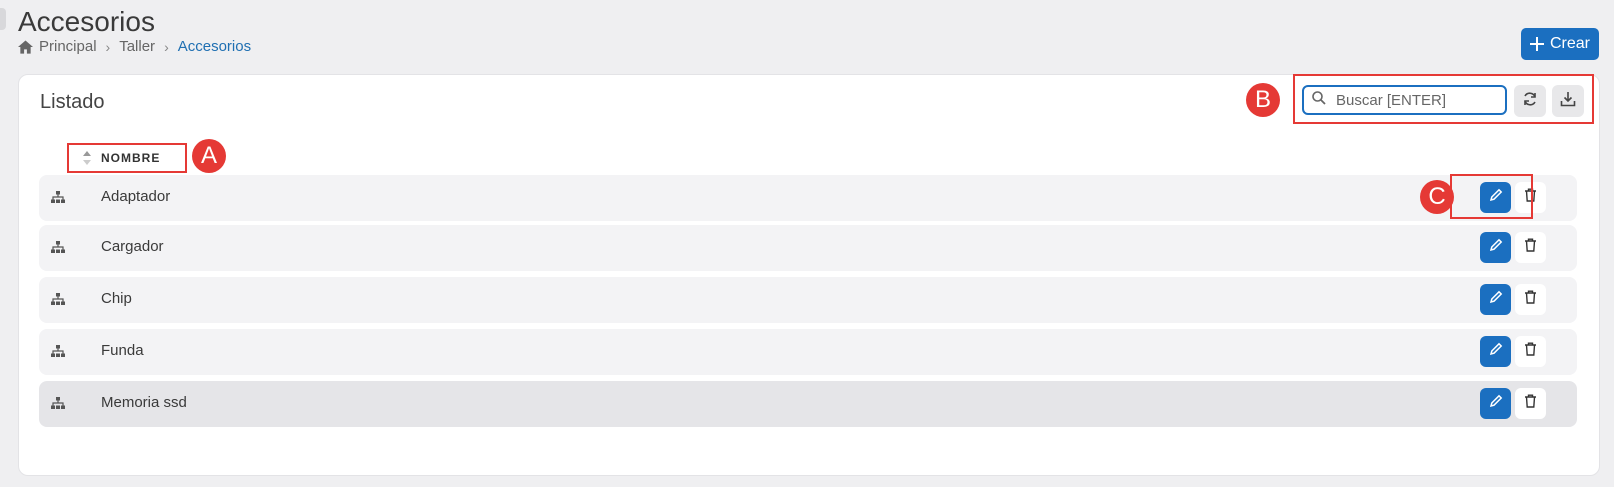 Image resolution: width=1614 pixels, height=487 pixels. I want to click on search-icon, so click(1319, 100).